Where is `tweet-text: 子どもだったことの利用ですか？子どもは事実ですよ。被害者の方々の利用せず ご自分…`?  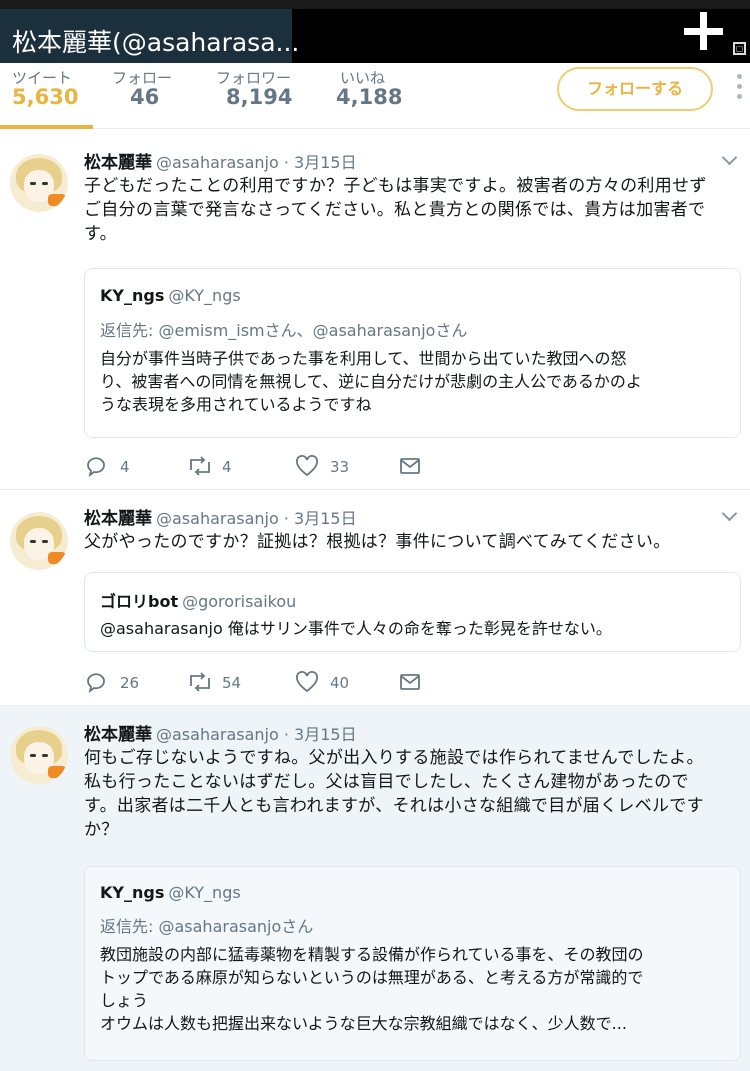
tweet-text: 子どもだったことの利用ですか？子どもは事実ですよ。被害者の方々の利用せず ご自分… is located at coordinates (414, 210).